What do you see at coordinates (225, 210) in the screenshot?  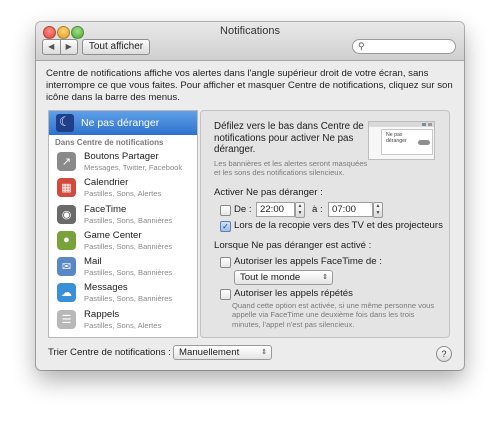 I see `schedule-checkbox` at bounding box center [225, 210].